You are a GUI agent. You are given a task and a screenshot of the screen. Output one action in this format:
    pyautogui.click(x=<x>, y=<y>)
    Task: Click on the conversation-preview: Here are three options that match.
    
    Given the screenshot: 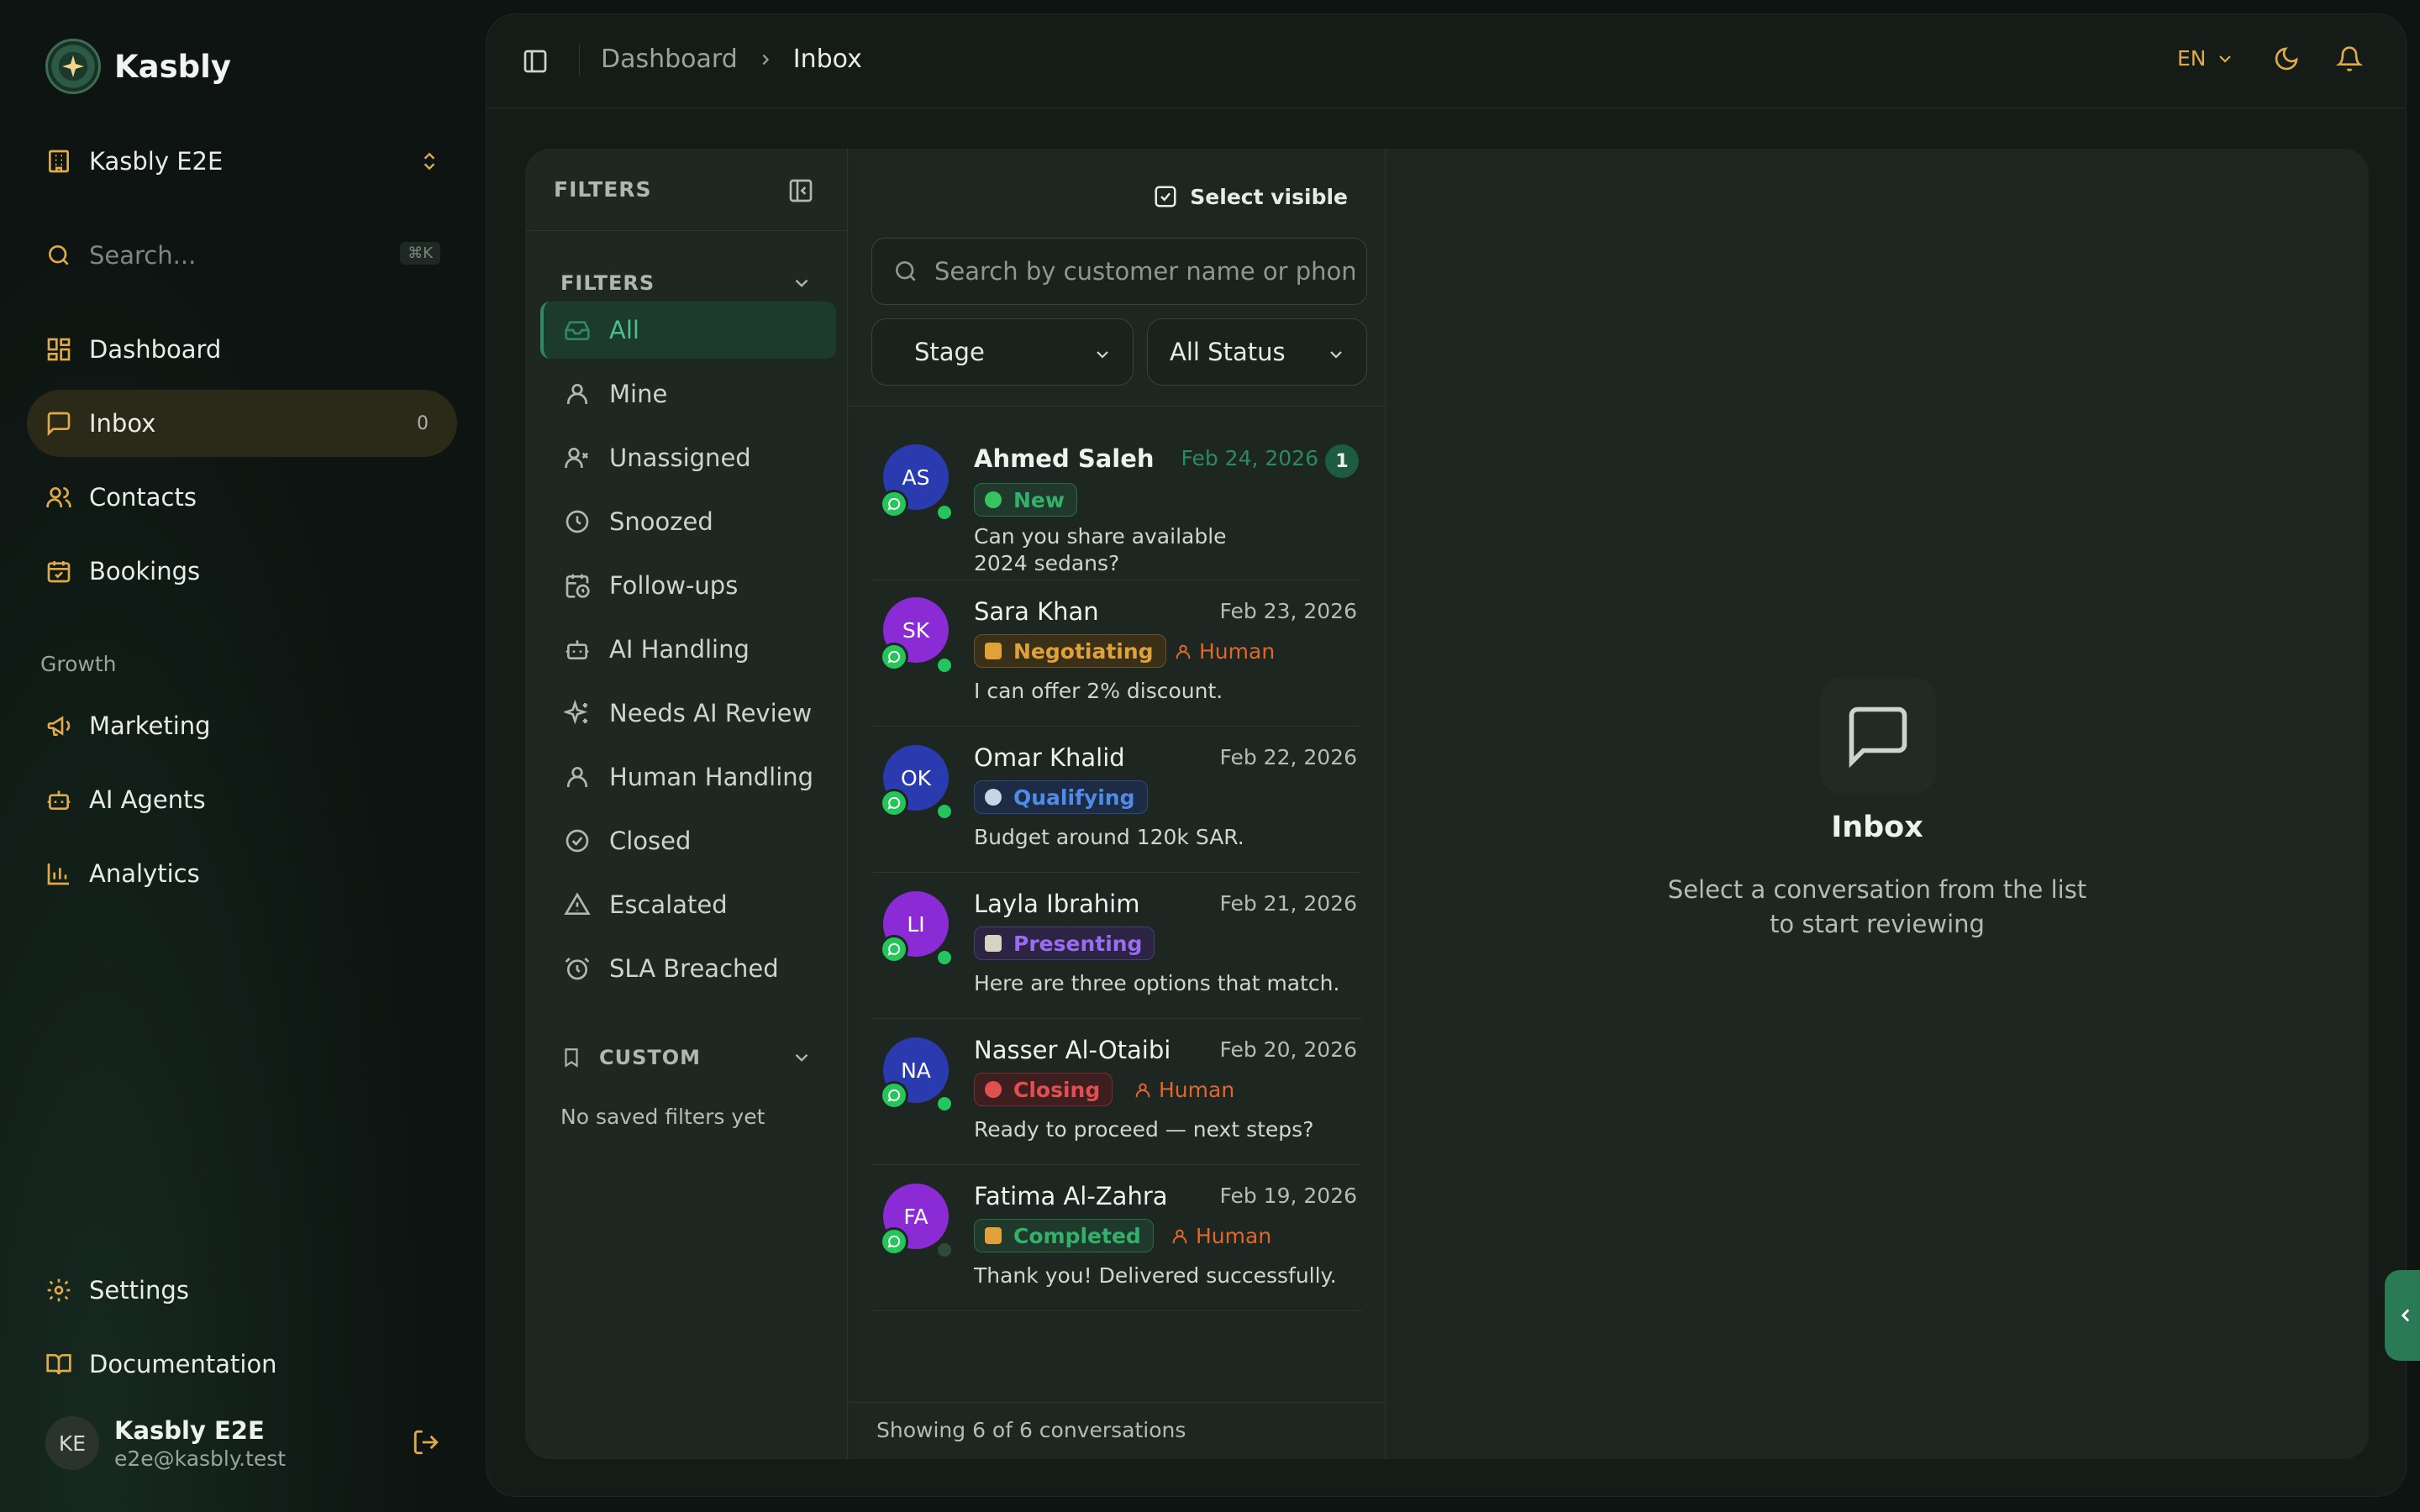 What is the action you would take?
    pyautogui.click(x=1157, y=983)
    